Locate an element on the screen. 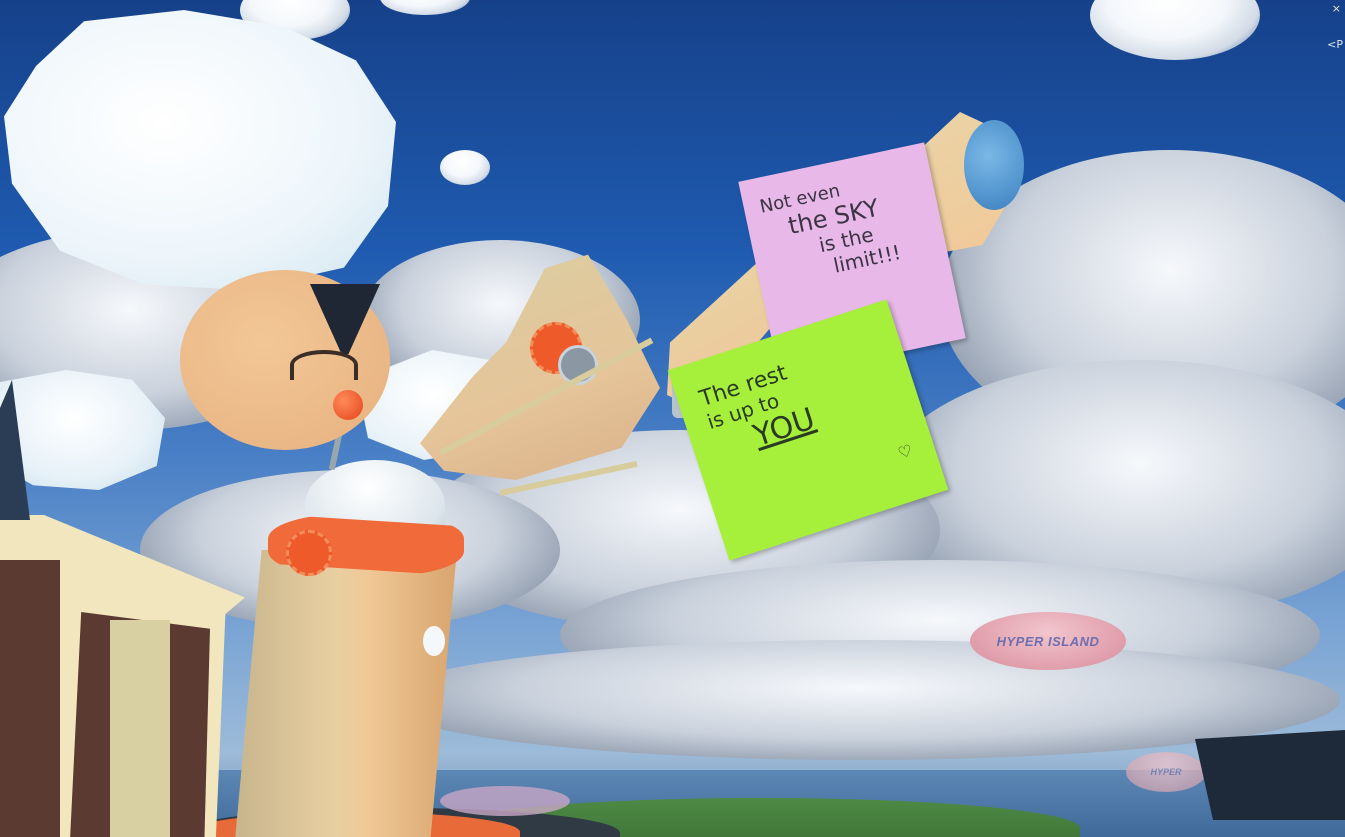 The height and width of the screenshot is (837, 1345). building-column is located at coordinates (140, 728).